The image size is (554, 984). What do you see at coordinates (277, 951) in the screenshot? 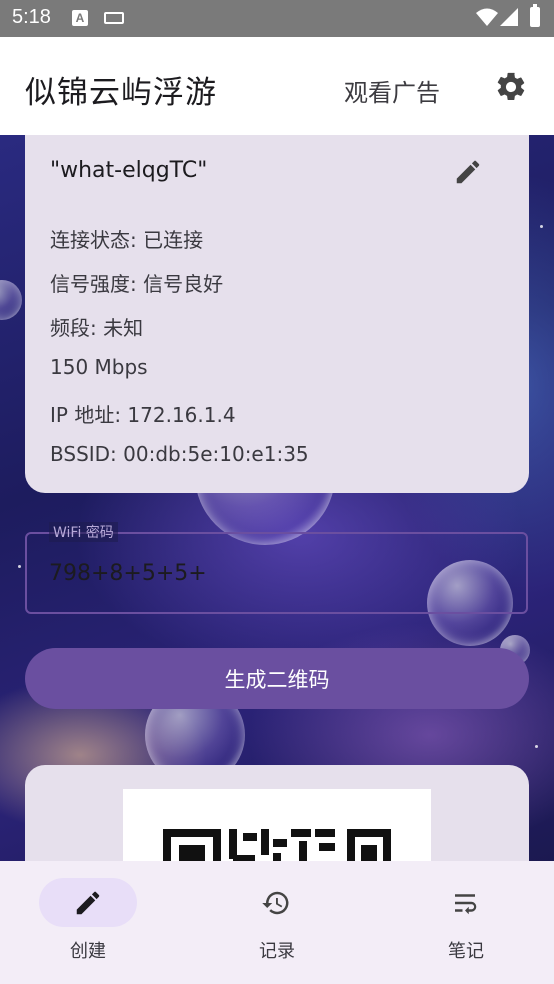
I see `nav-label-history: 记录` at bounding box center [277, 951].